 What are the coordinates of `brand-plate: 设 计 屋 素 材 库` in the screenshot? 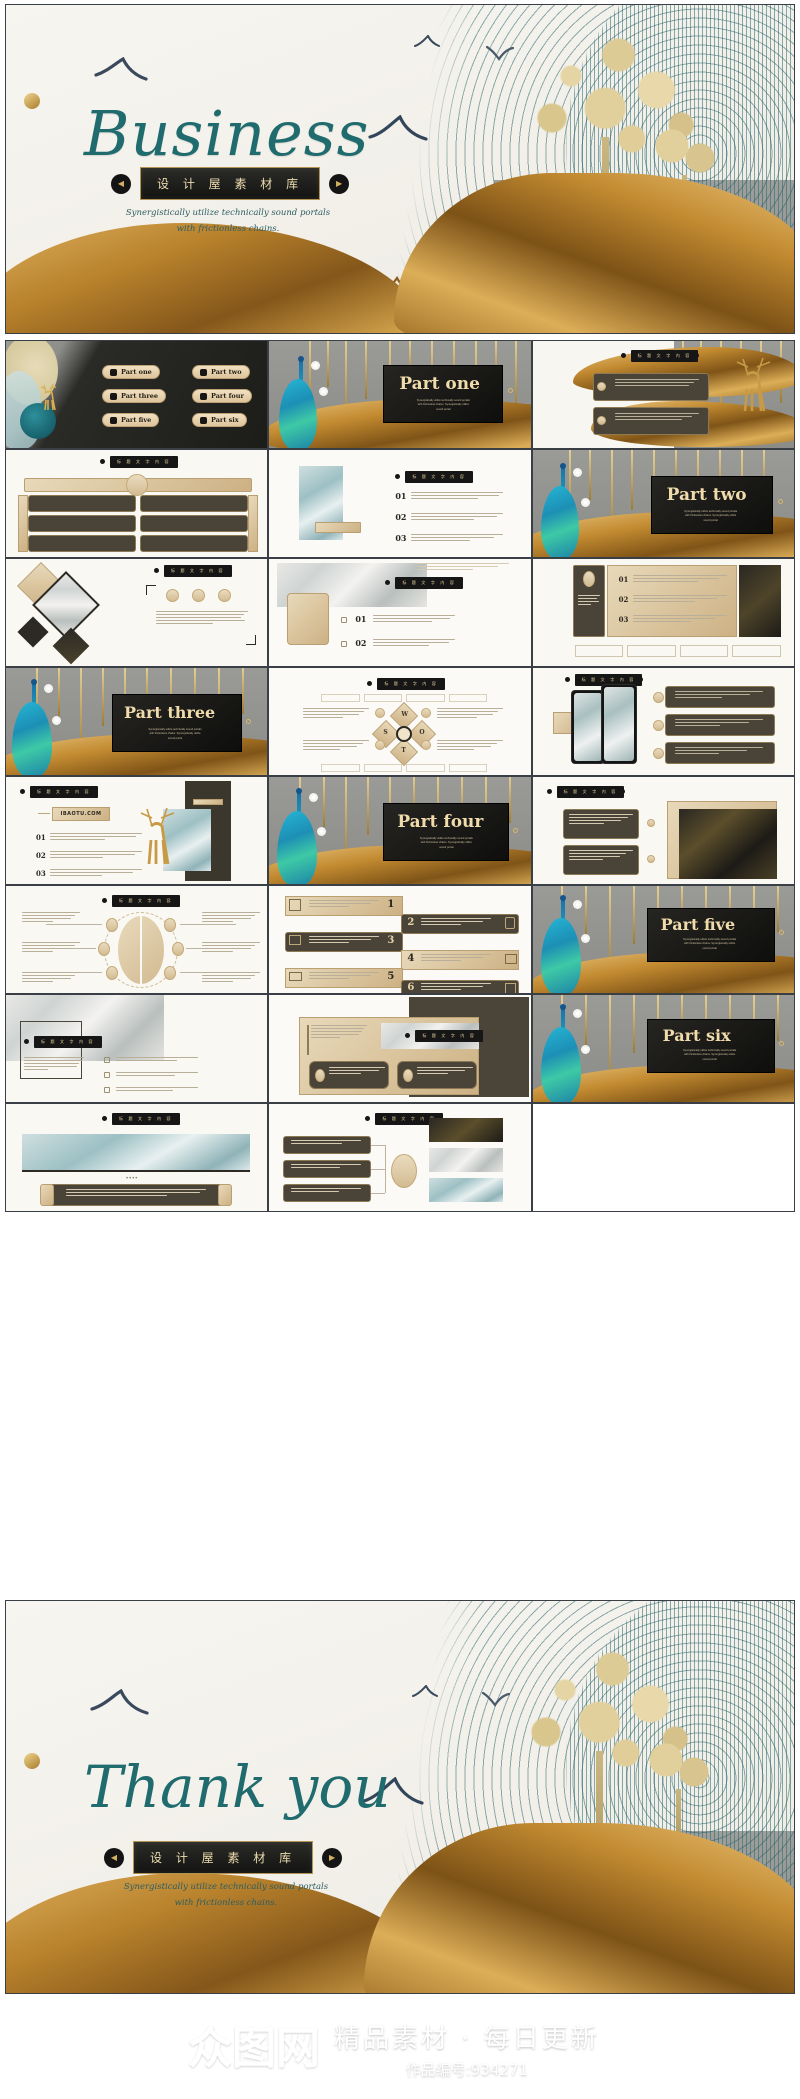 It's located at (223, 1857).